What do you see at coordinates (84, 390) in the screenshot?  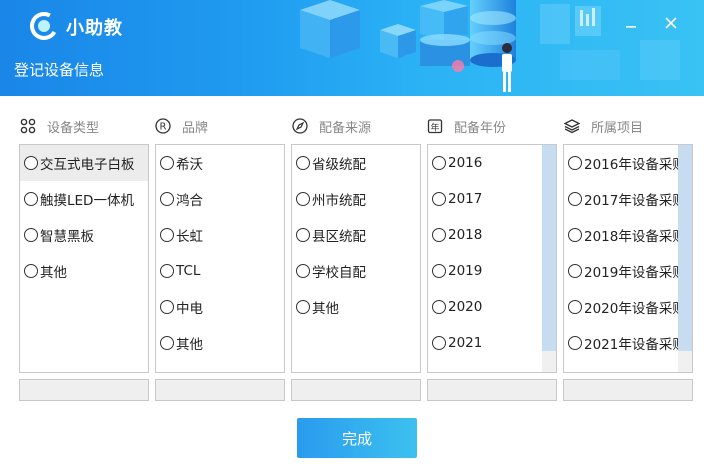 I see `device-type-custom-input` at bounding box center [84, 390].